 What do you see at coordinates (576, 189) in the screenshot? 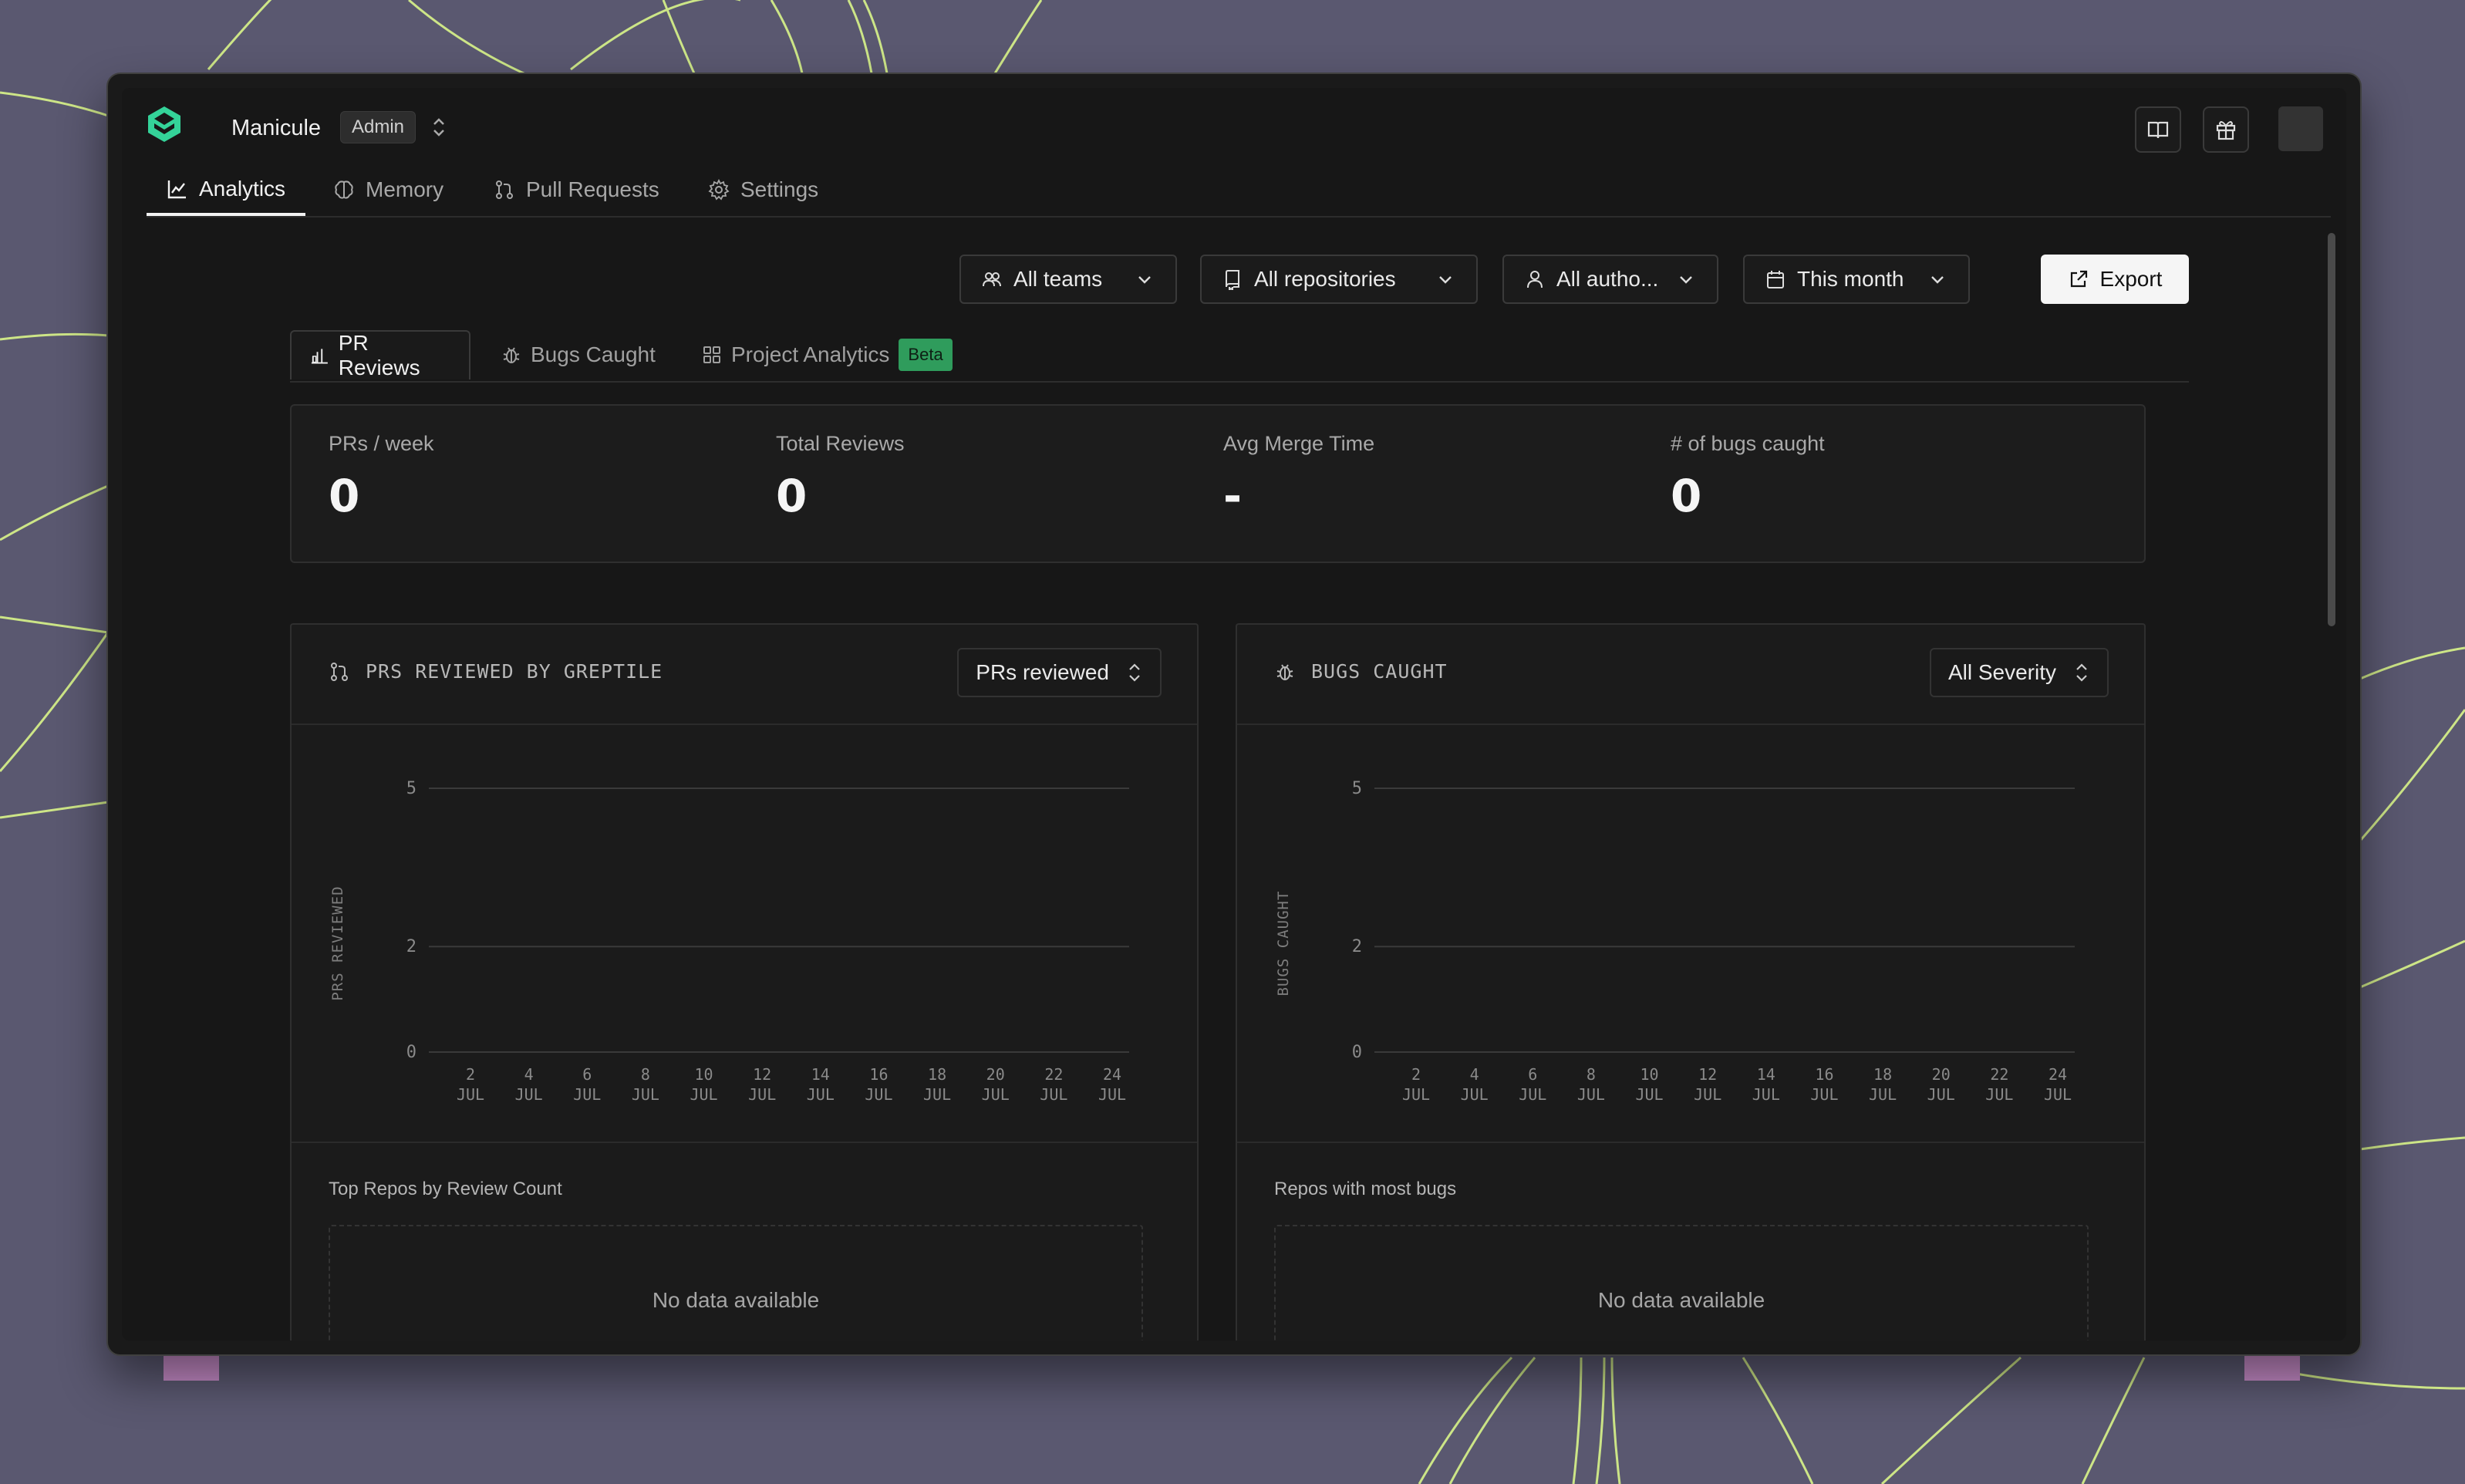
I see `tab-pull-requests: Pull Requests` at bounding box center [576, 189].